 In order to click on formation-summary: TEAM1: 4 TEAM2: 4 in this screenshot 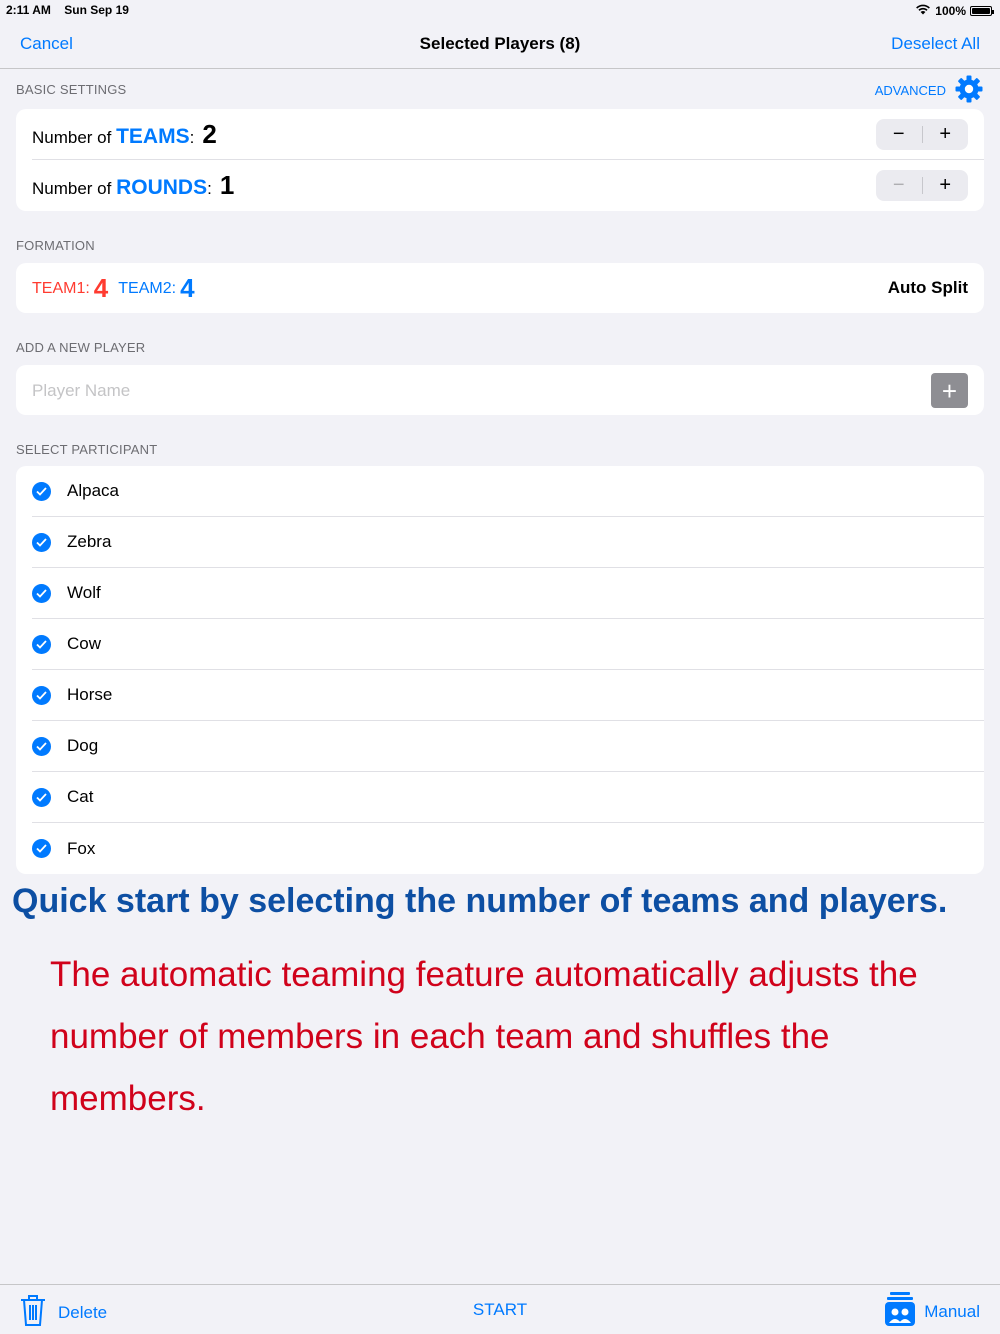, I will do `click(508, 288)`.